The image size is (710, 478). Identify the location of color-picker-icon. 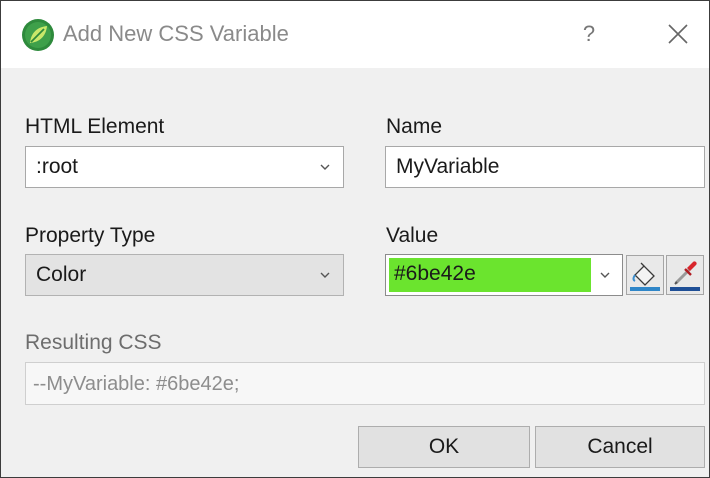
(685, 276).